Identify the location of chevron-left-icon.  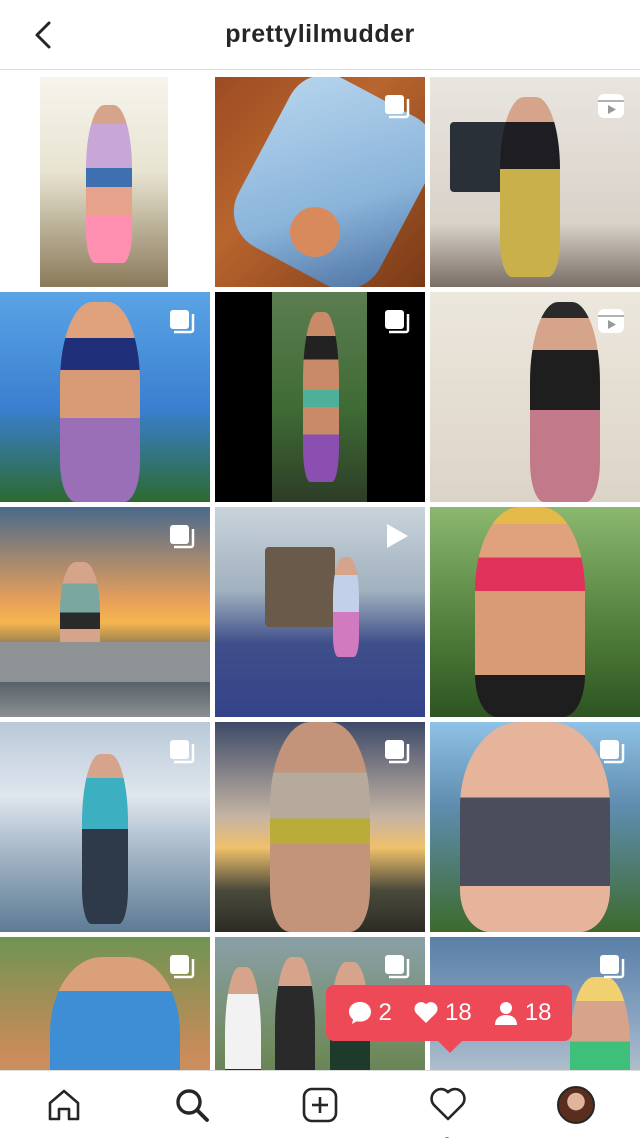
(43, 35).